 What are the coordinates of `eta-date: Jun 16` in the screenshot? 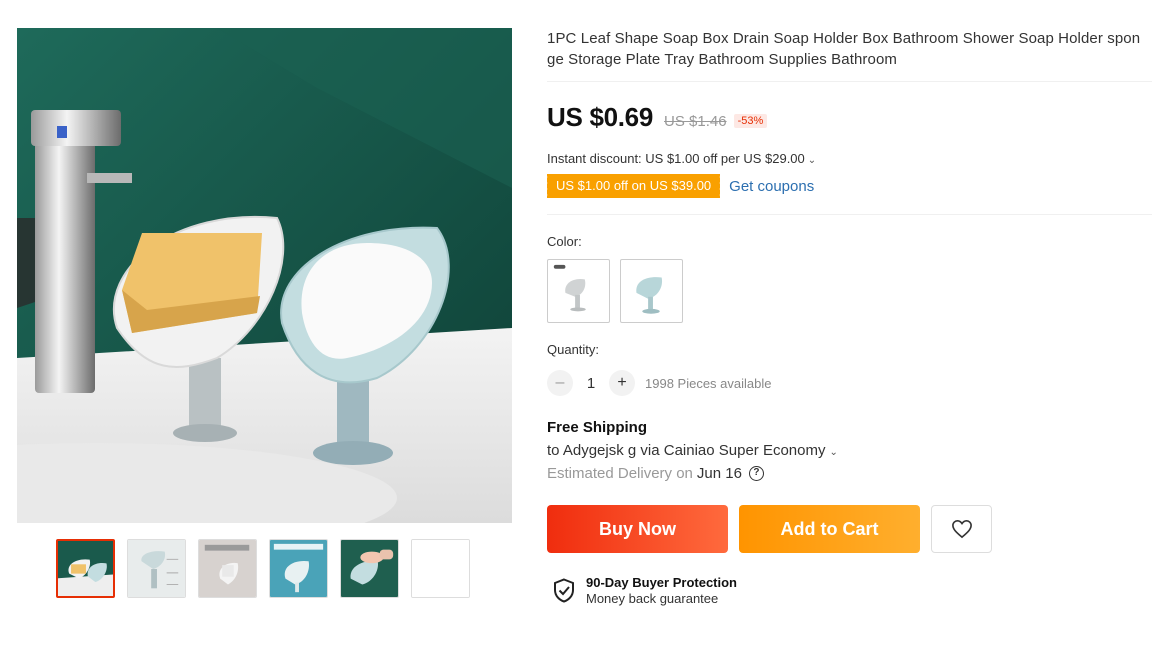 It's located at (719, 473).